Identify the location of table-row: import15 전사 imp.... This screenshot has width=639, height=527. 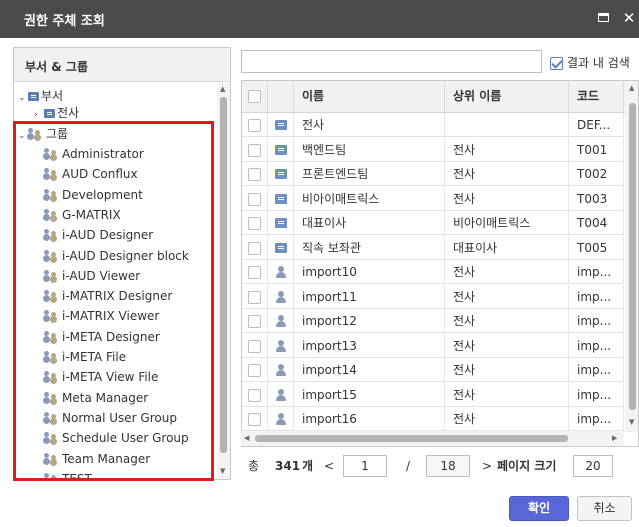
(433, 394).